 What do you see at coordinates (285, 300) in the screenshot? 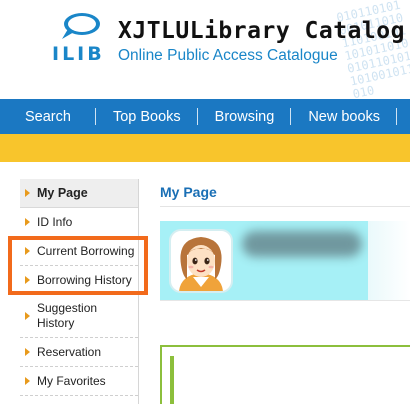
I see `profile-divider` at bounding box center [285, 300].